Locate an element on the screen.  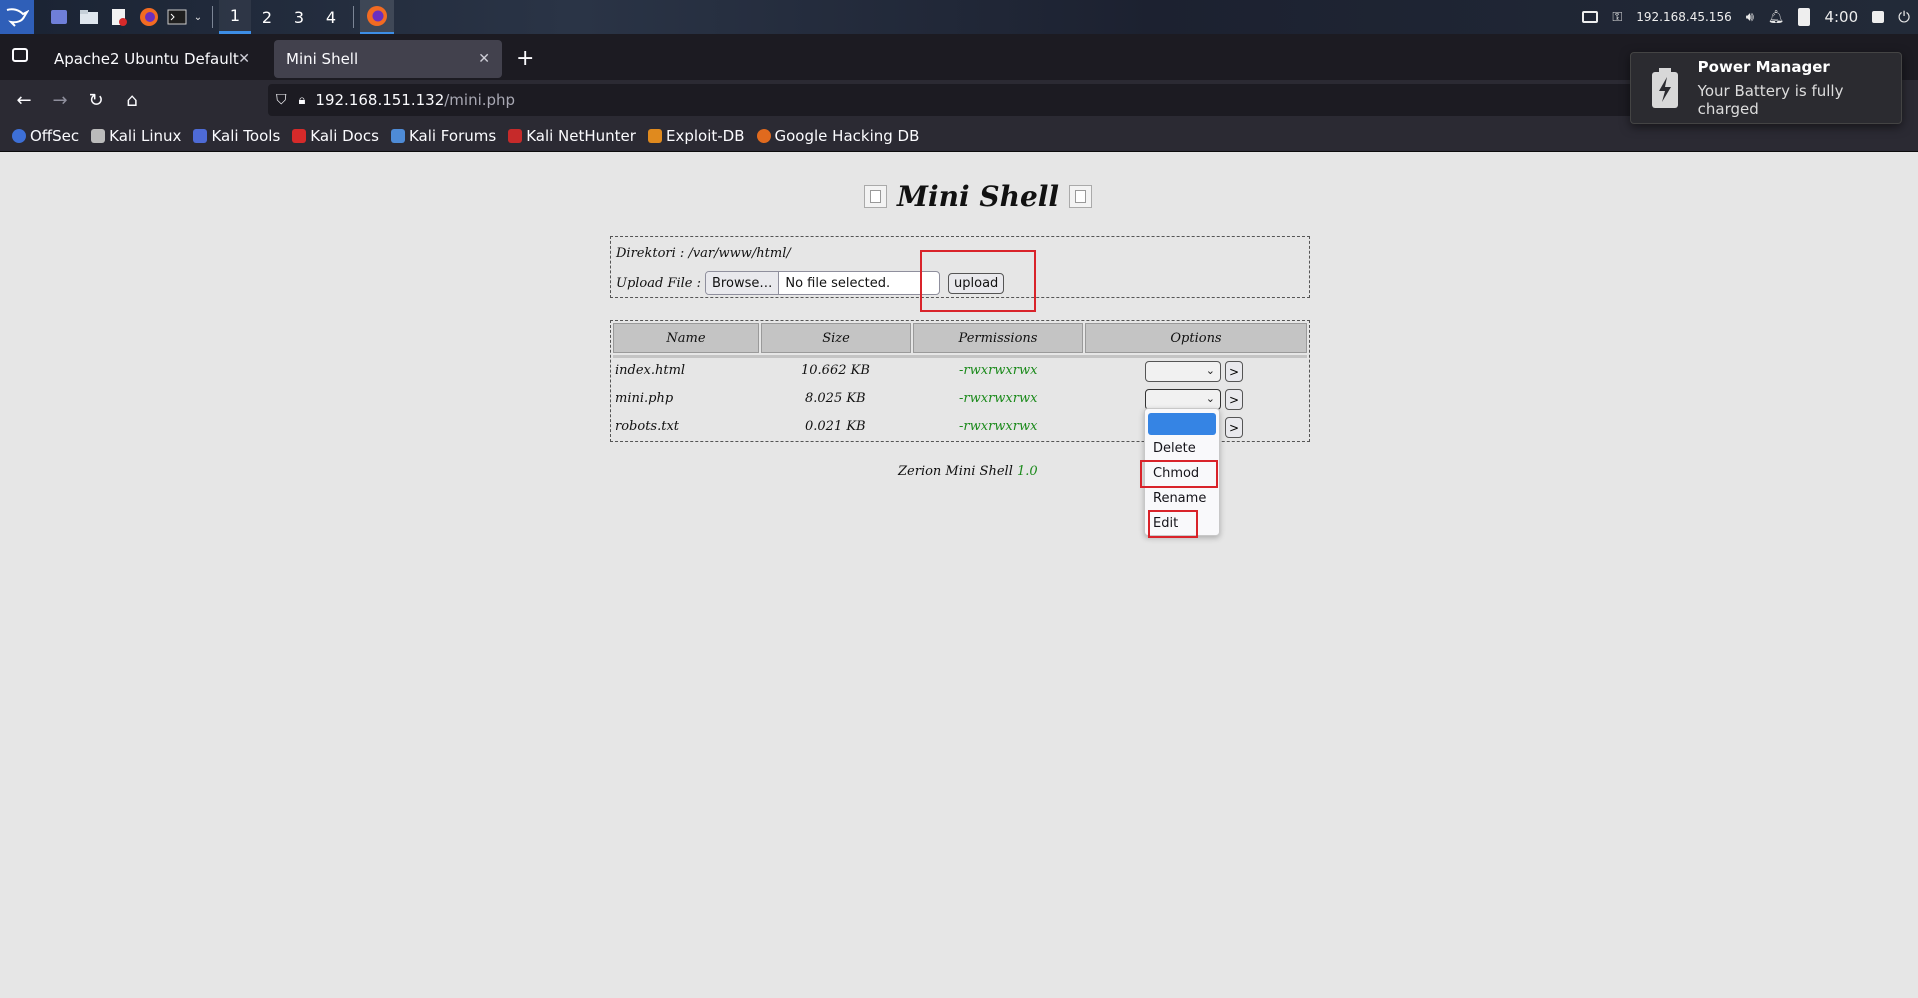
column-header-size: Size is located at coordinates (836, 338).